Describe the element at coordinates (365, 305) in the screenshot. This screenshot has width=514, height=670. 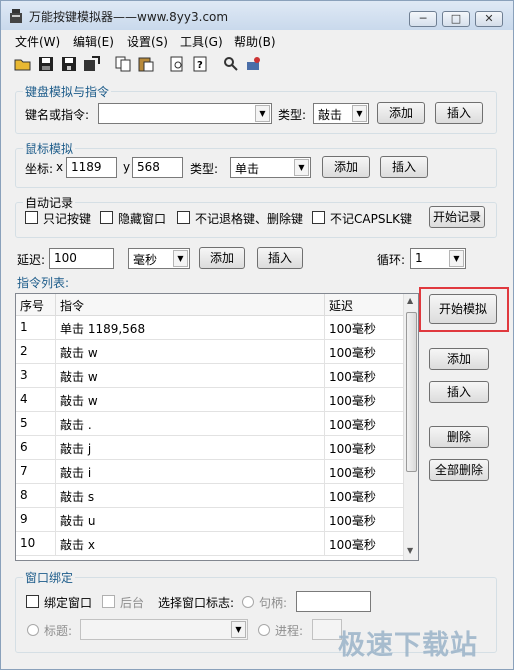
I see `column-header-delay: 延迟` at that location.